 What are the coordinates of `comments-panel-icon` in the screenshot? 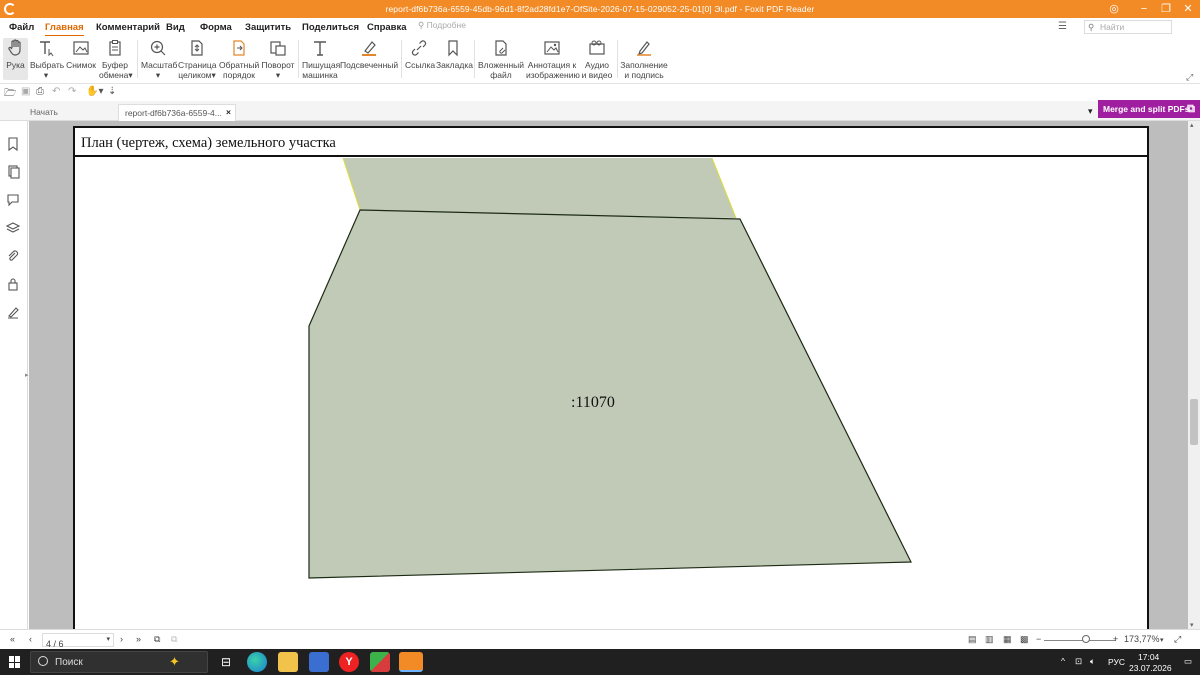 It's located at (13, 200).